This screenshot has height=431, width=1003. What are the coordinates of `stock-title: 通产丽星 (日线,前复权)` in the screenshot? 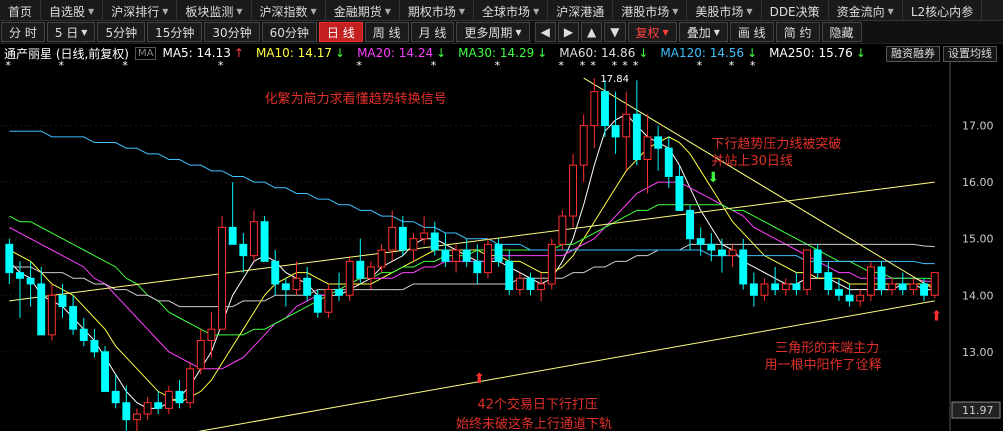 It's located at (66, 53).